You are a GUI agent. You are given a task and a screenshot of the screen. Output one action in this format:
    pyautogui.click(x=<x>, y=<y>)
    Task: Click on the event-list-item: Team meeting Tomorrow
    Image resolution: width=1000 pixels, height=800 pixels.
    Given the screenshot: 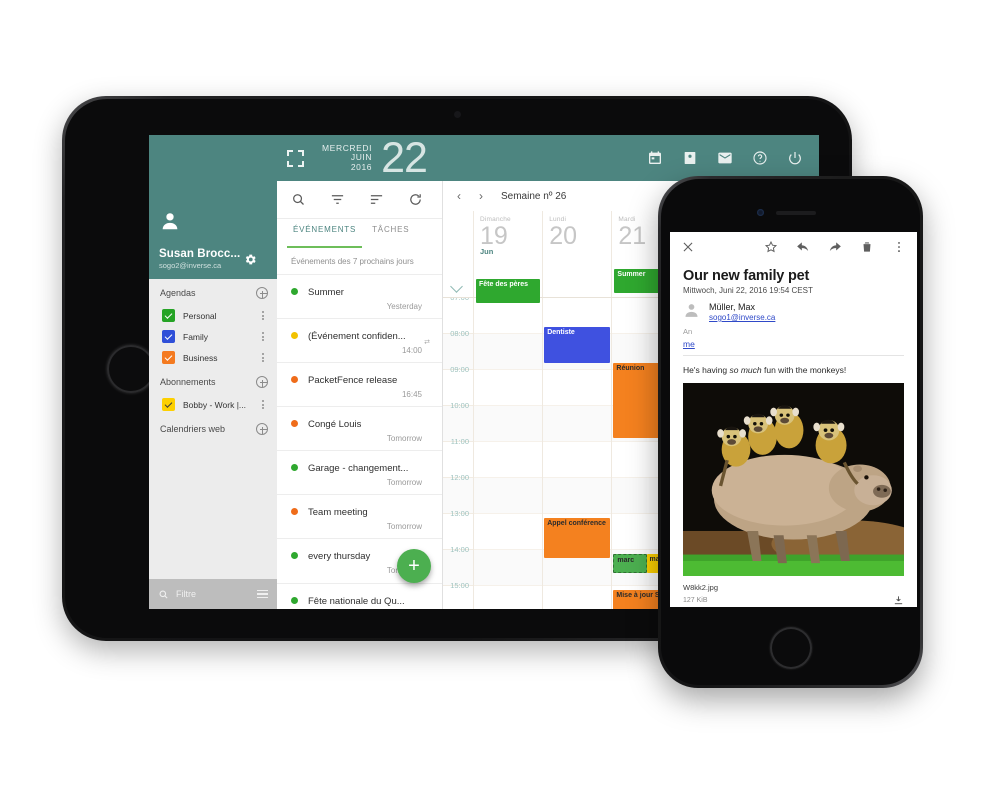 What is the action you would take?
    pyautogui.click(x=359, y=516)
    